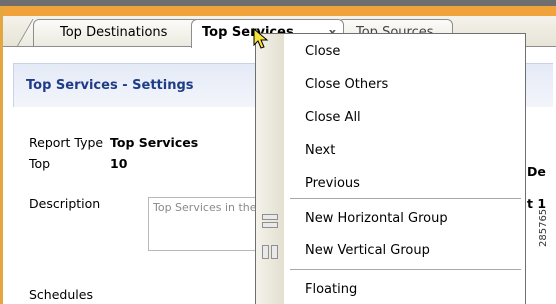 Image resolution: width=556 pixels, height=304 pixels. What do you see at coordinates (270, 221) in the screenshot?
I see `horizontal-group-icon` at bounding box center [270, 221].